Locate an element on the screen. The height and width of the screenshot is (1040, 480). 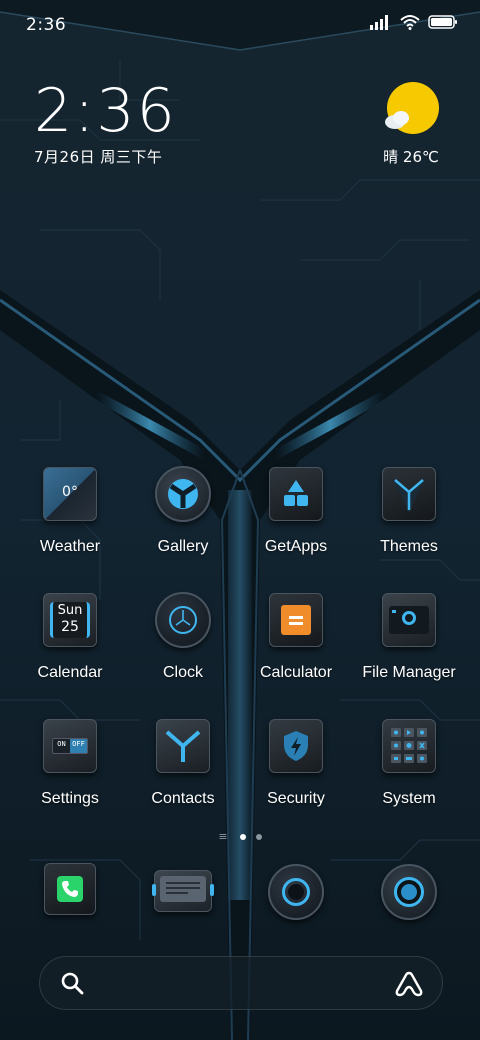
app-label: Gallery is located at coordinates (183, 546).